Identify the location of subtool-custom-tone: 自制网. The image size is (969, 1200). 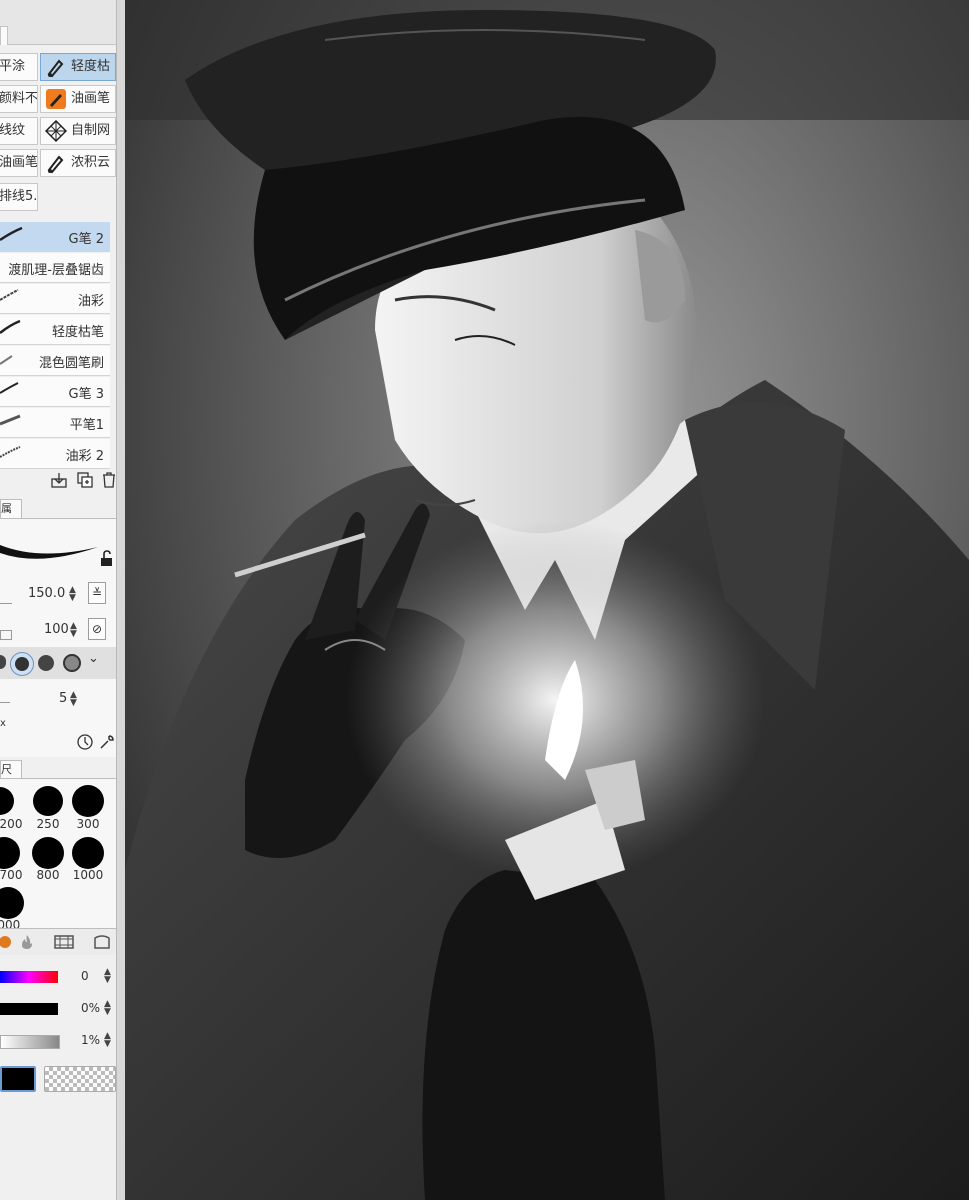
(78, 131).